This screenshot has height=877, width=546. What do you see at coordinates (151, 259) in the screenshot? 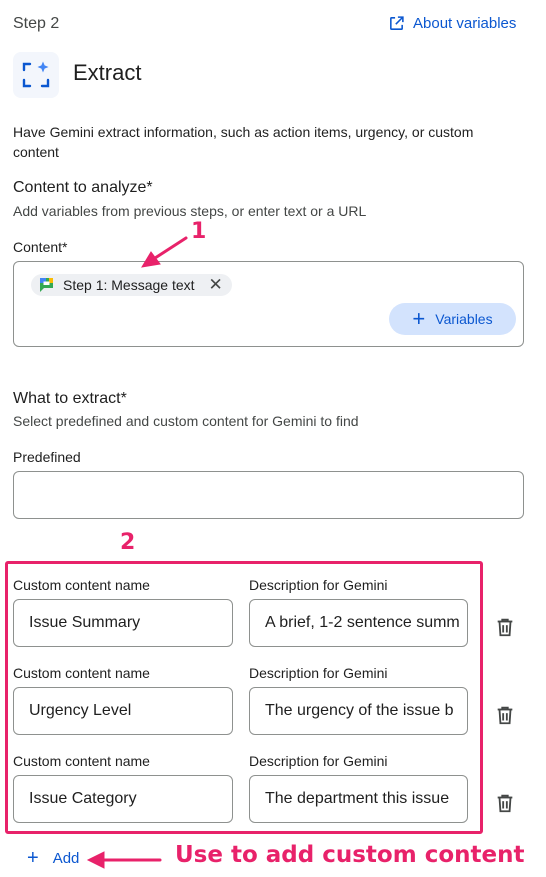
I see `arrow-to-chip-head` at bounding box center [151, 259].